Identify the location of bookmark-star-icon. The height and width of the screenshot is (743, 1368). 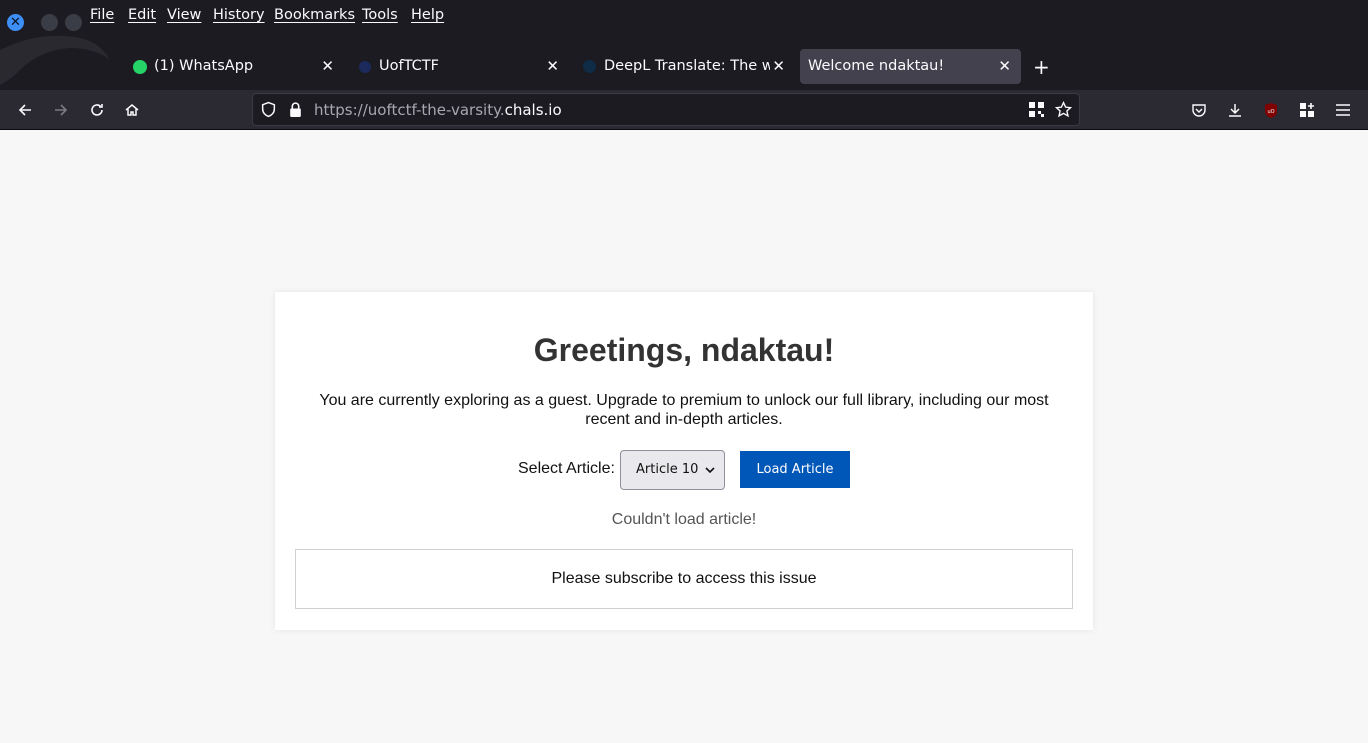
(1063, 111).